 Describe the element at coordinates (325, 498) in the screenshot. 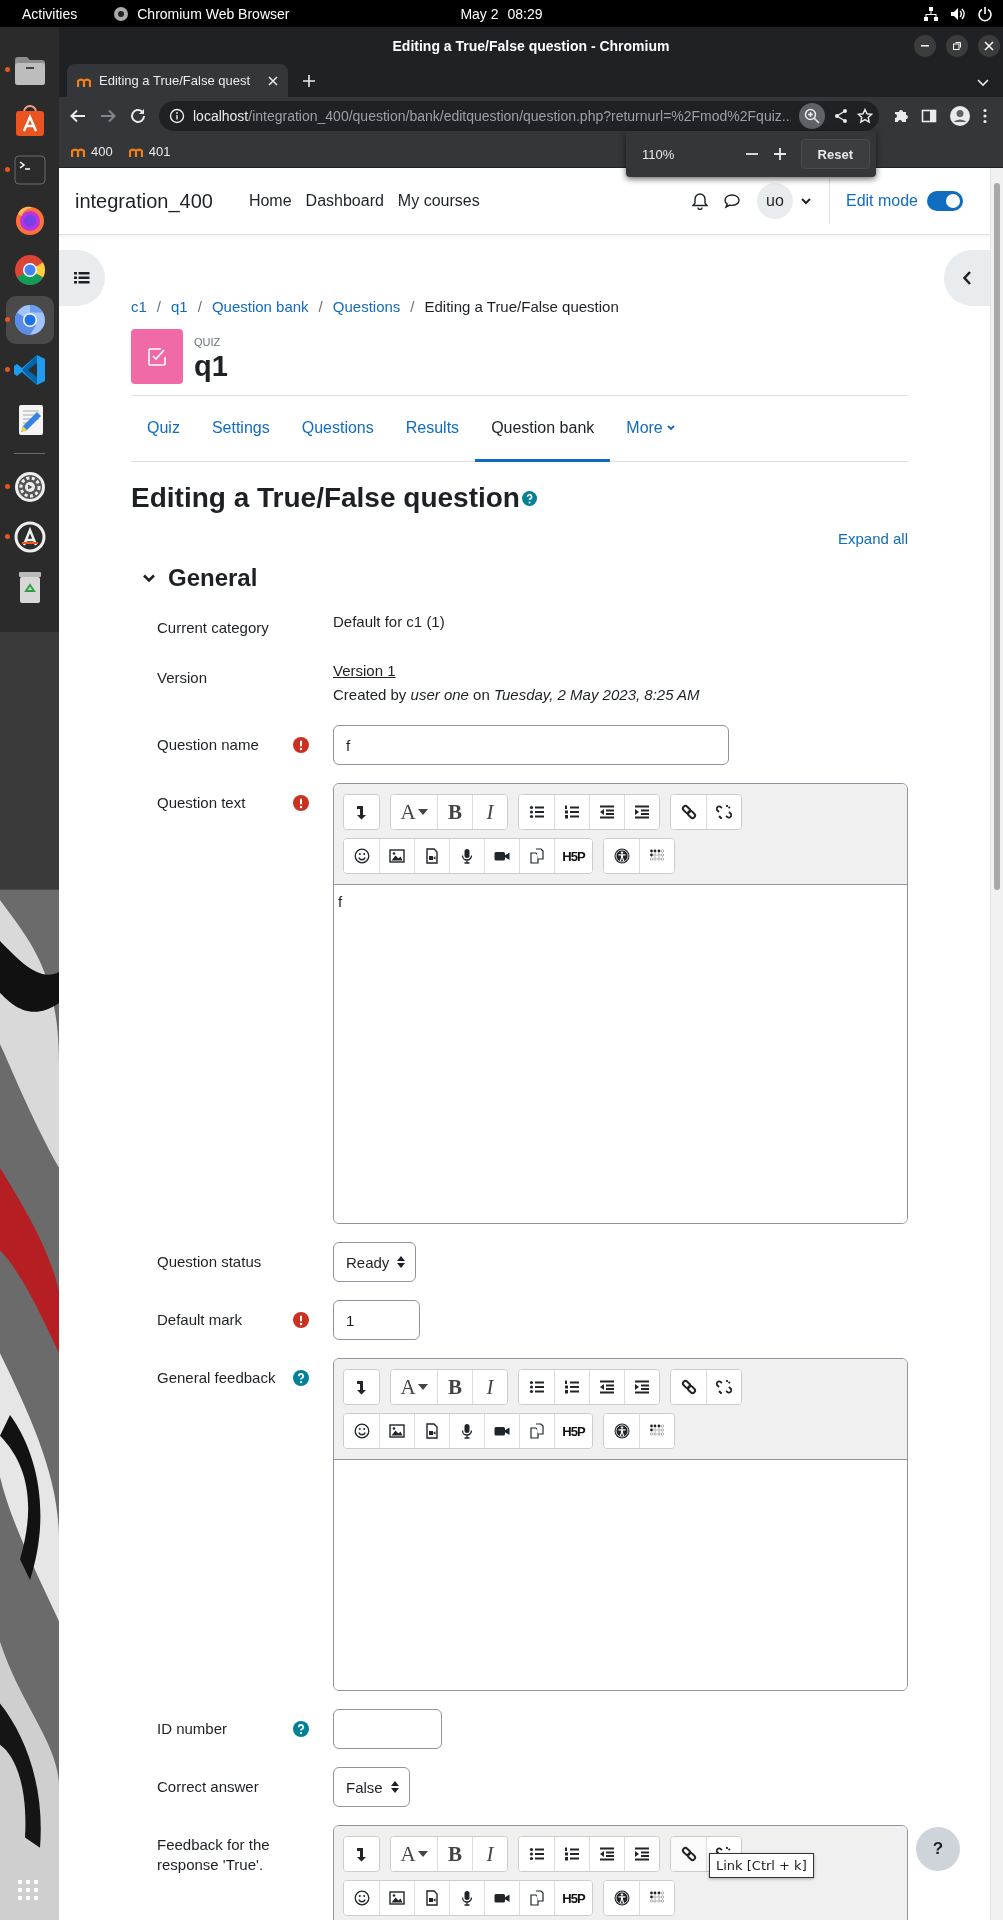

I see `page-heading: Editing a True/False question` at that location.